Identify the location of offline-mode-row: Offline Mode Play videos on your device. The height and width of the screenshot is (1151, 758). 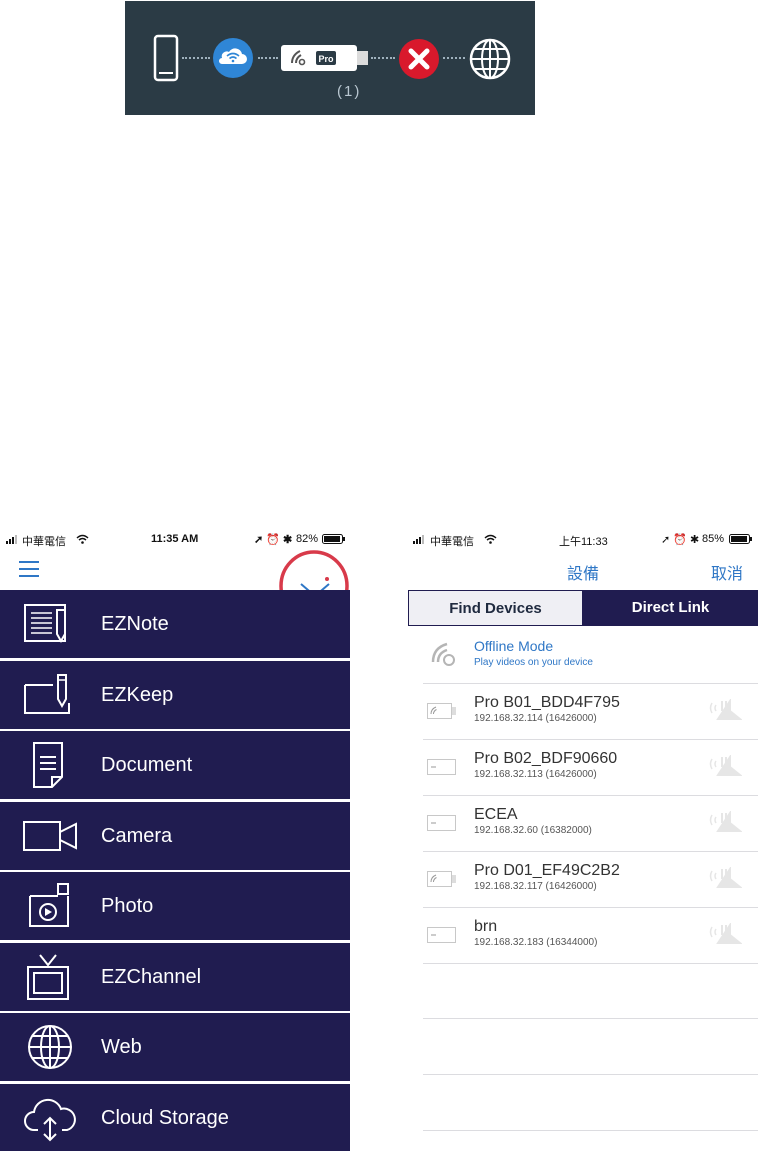
(590, 656).